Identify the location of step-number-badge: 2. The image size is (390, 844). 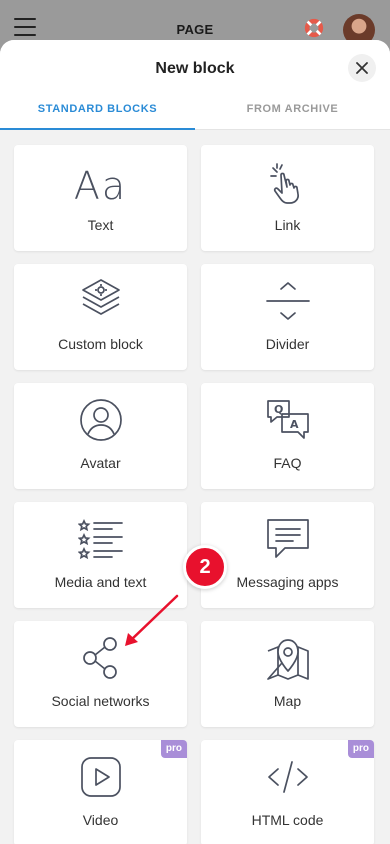
(205, 567).